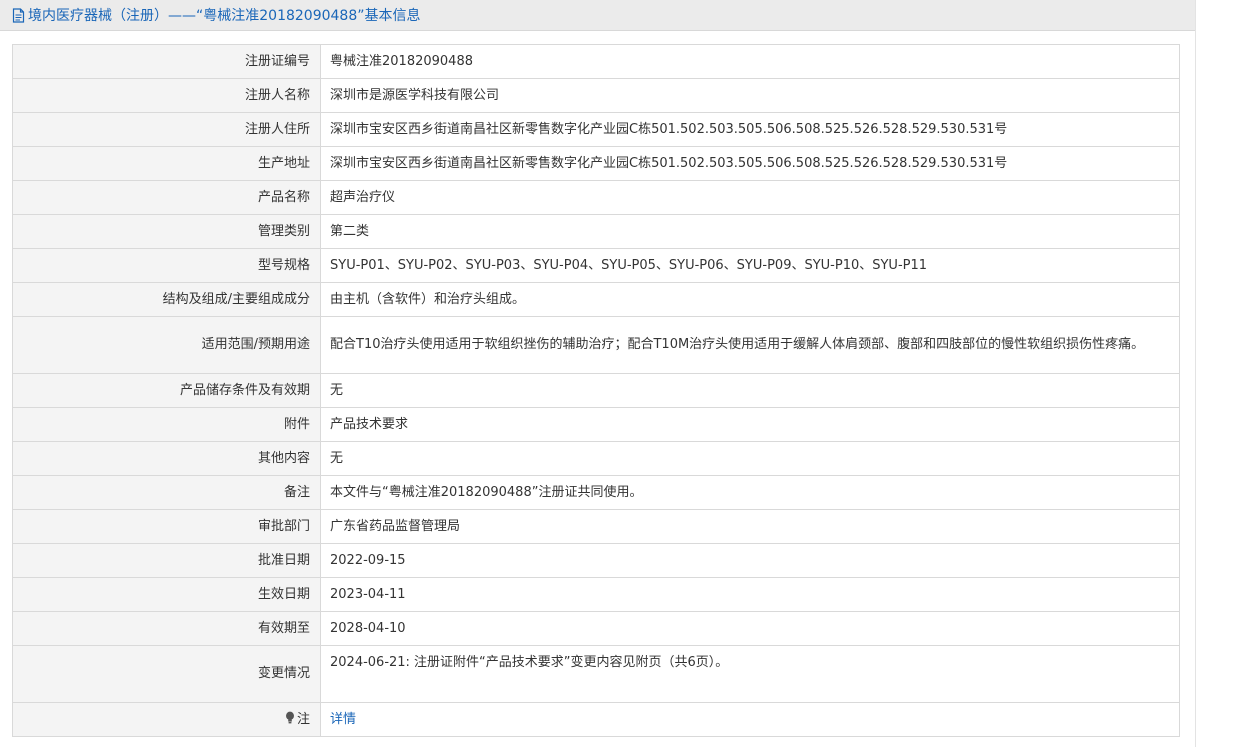 The width and height of the screenshot is (1238, 747). What do you see at coordinates (166, 197) in the screenshot?
I see `row-label: 产品名称` at bounding box center [166, 197].